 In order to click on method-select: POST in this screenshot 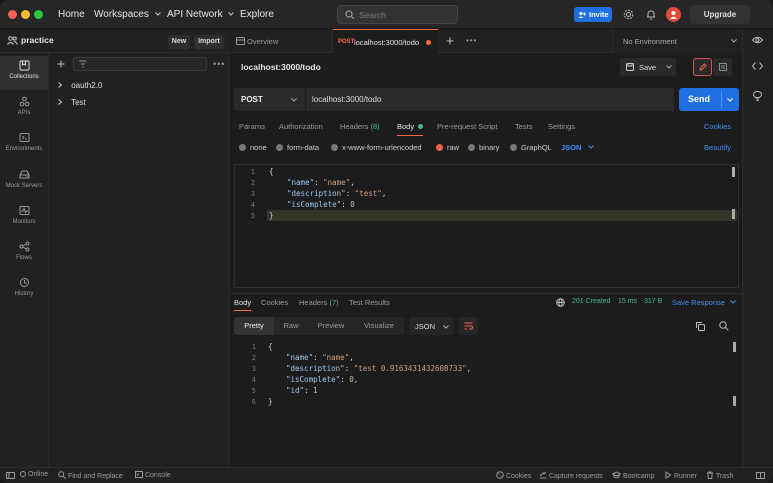, I will do `click(269, 99)`.